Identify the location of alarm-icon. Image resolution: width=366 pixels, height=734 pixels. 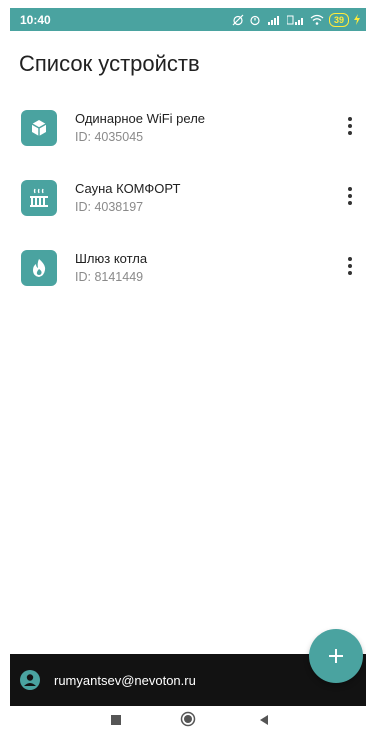
(255, 20).